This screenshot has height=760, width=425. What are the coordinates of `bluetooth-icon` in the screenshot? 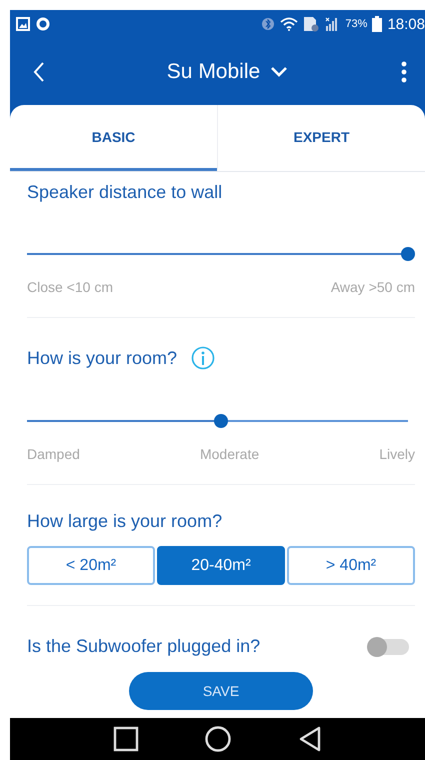 It's located at (268, 24).